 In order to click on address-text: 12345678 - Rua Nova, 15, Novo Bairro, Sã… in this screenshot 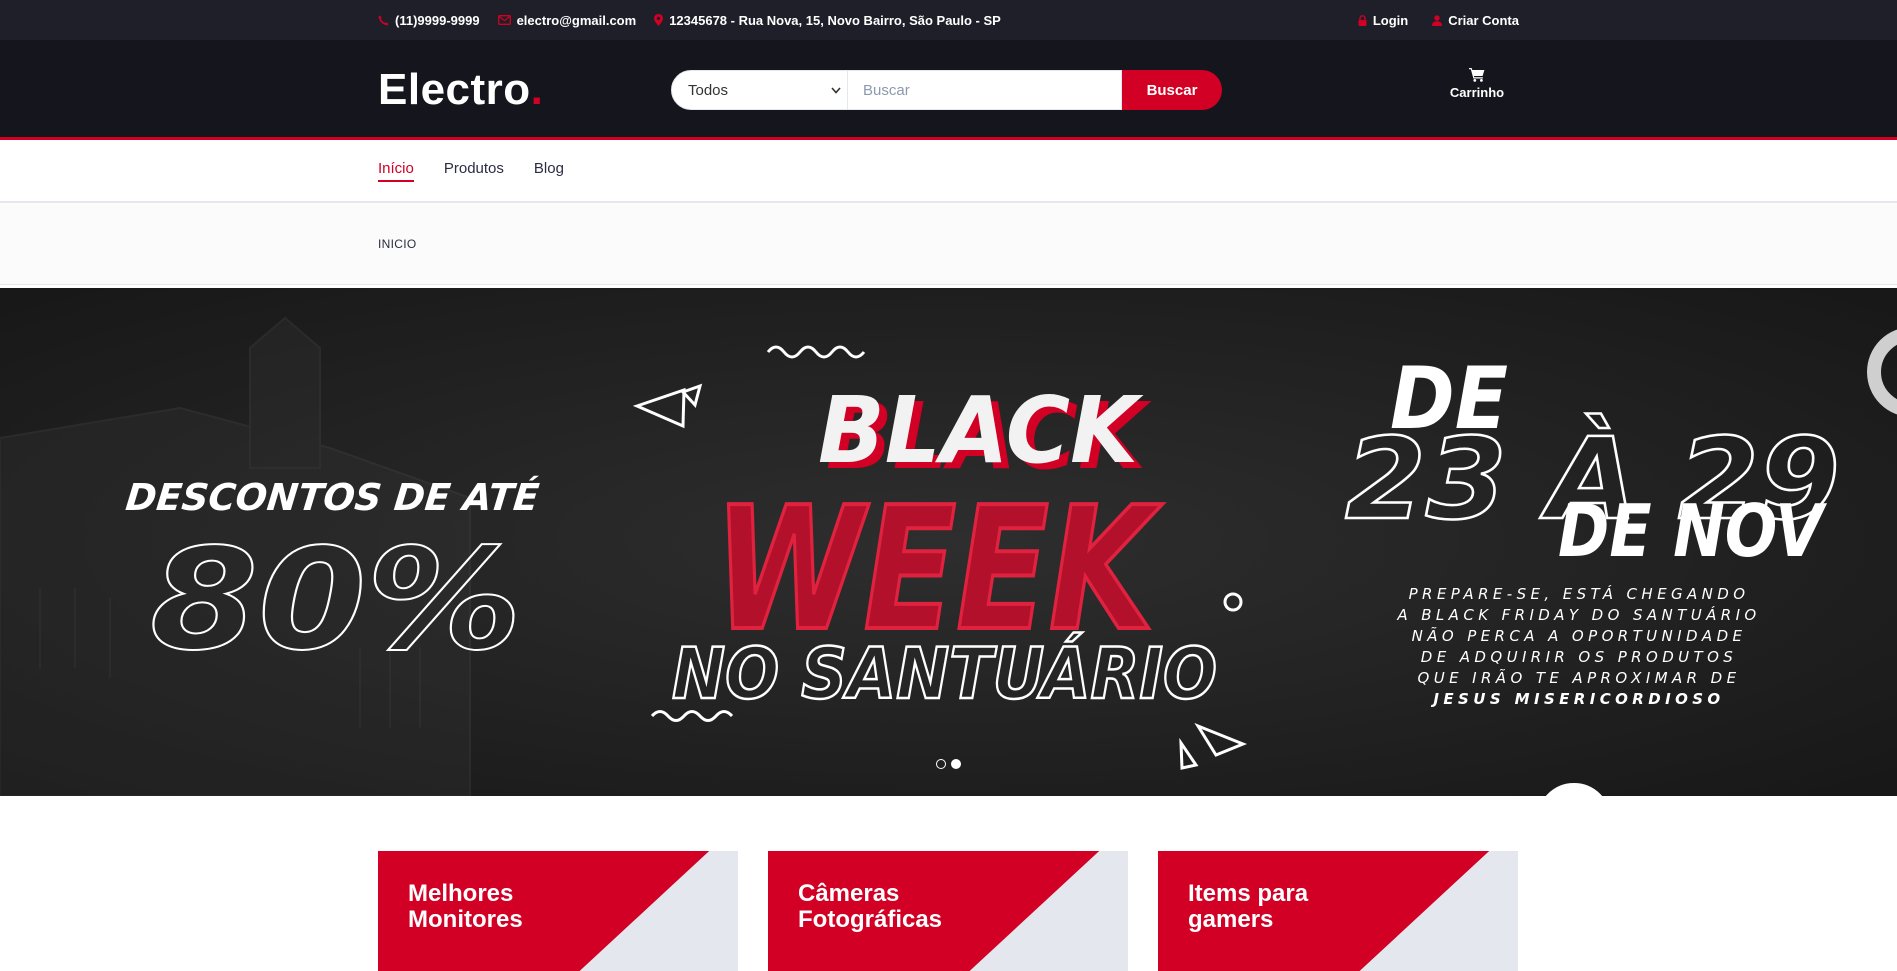, I will do `click(835, 20)`.